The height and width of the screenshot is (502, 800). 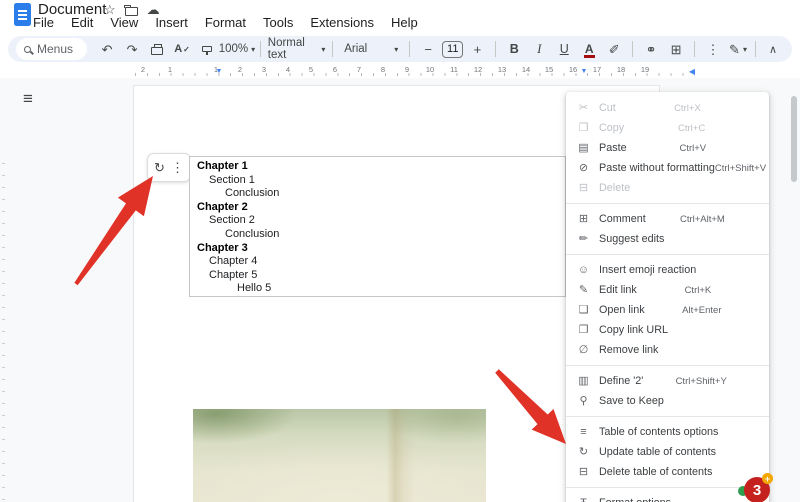 I want to click on menu-item-paste-without-formatting: ⊘ Paste without formatting Ctrl+Shift+V, so click(x=667, y=168).